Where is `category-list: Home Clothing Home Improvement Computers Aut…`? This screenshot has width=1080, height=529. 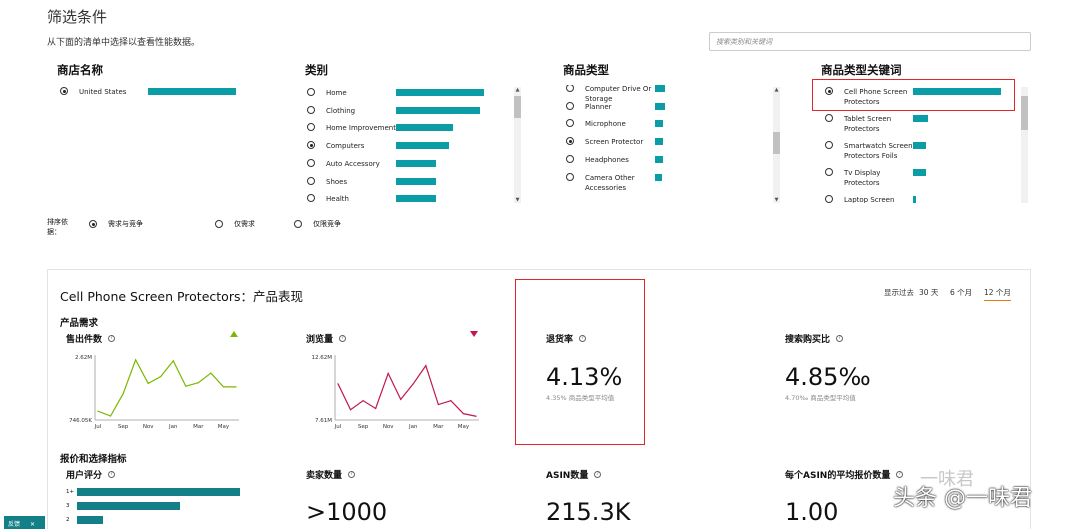
category-list: Home Clothing Home Improvement Computers Aut… is located at coordinates (409, 144).